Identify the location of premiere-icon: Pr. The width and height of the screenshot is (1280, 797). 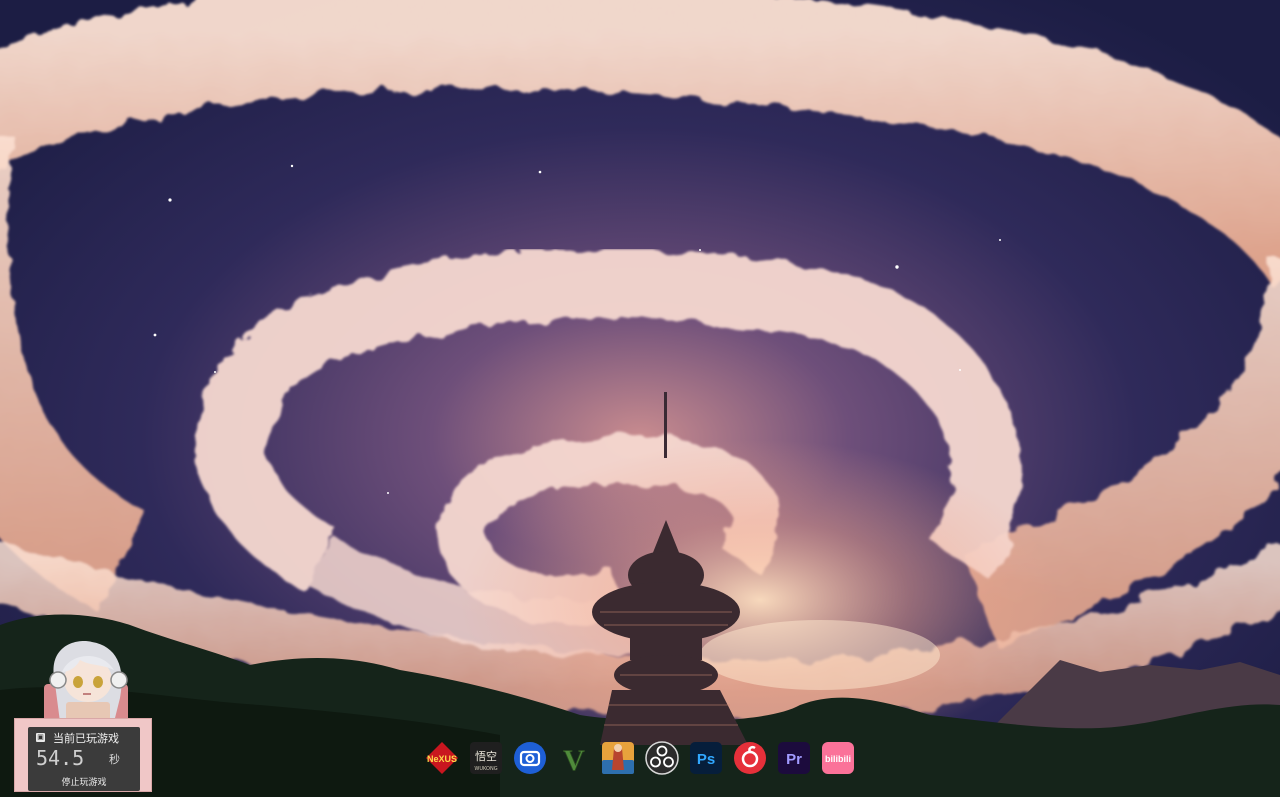
(794, 758).